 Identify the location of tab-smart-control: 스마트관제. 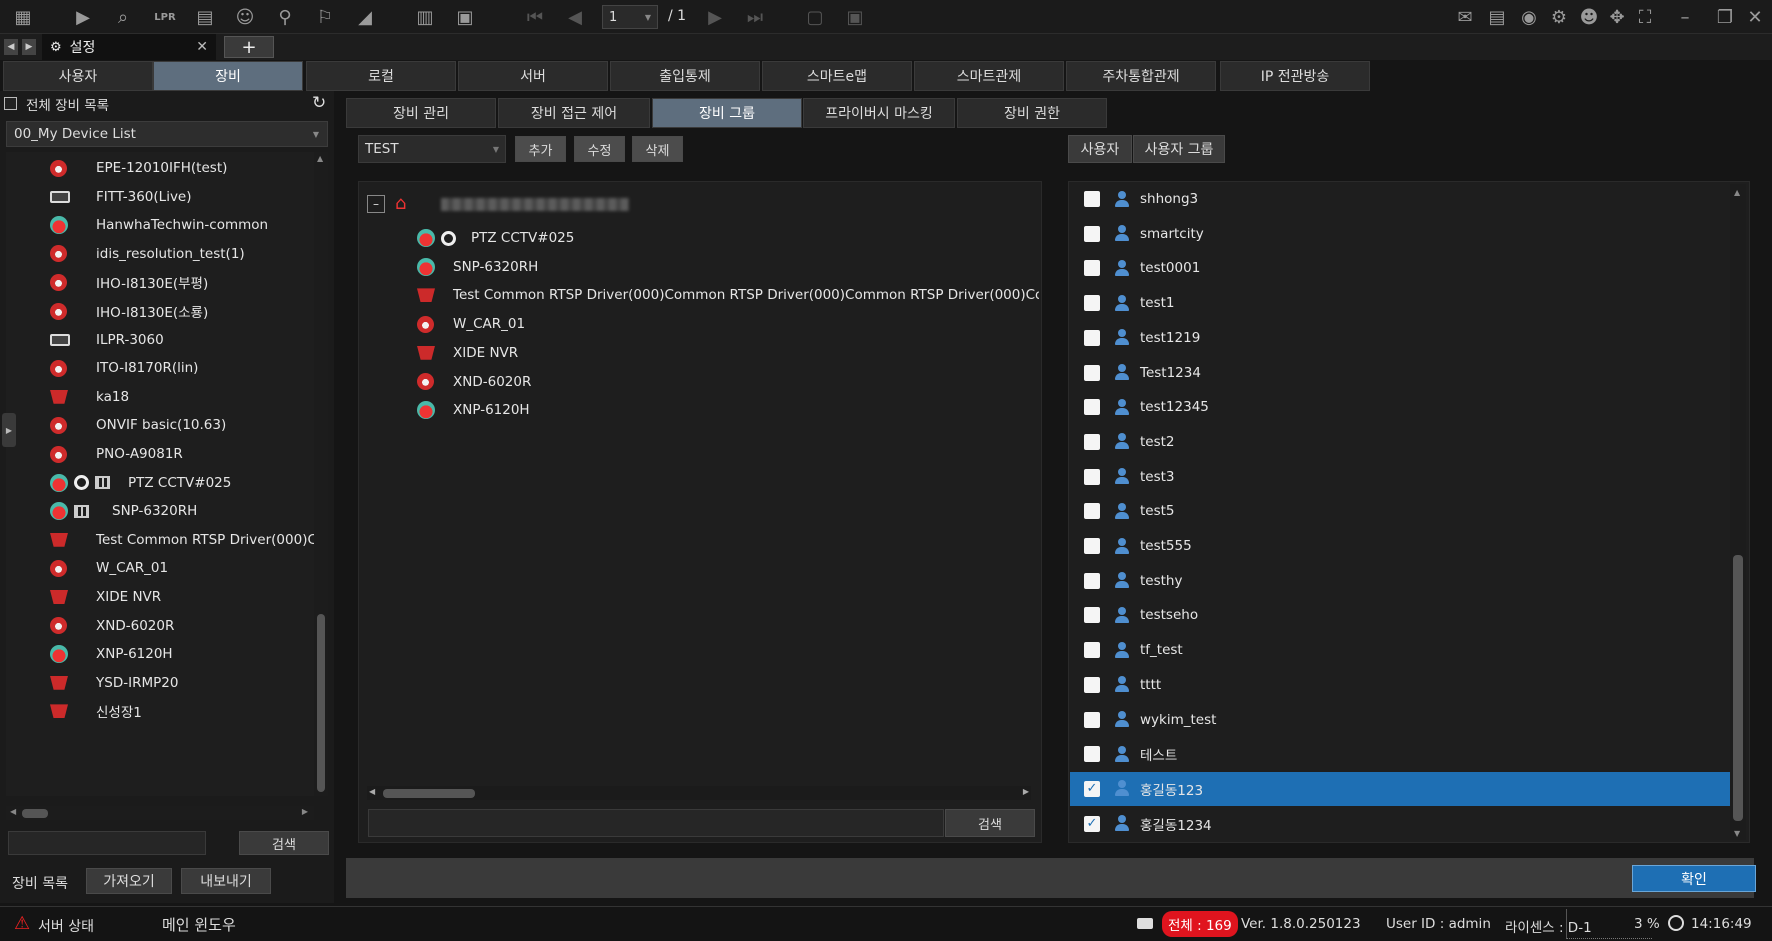
(989, 76).